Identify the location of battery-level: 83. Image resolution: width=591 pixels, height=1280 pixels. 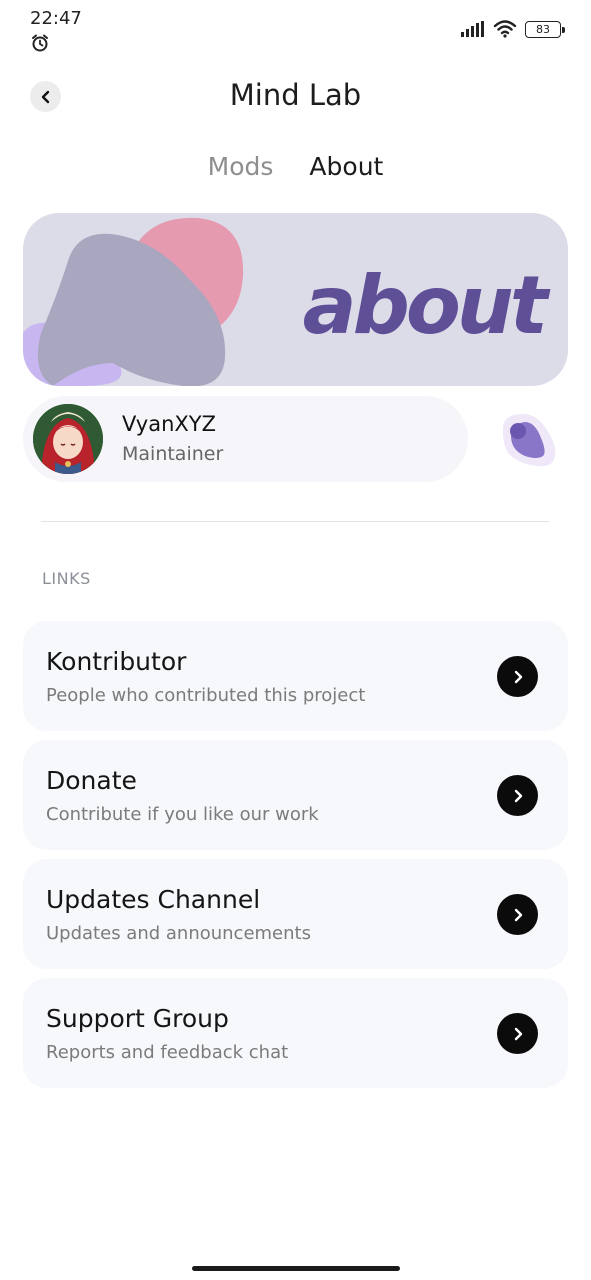
(543, 29).